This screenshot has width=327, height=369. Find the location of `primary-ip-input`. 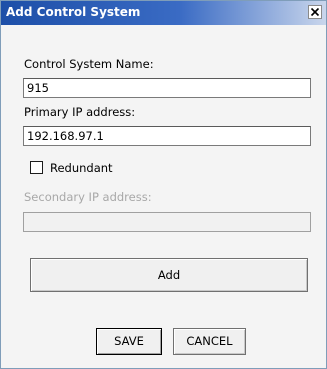

primary-ip-input is located at coordinates (167, 136).